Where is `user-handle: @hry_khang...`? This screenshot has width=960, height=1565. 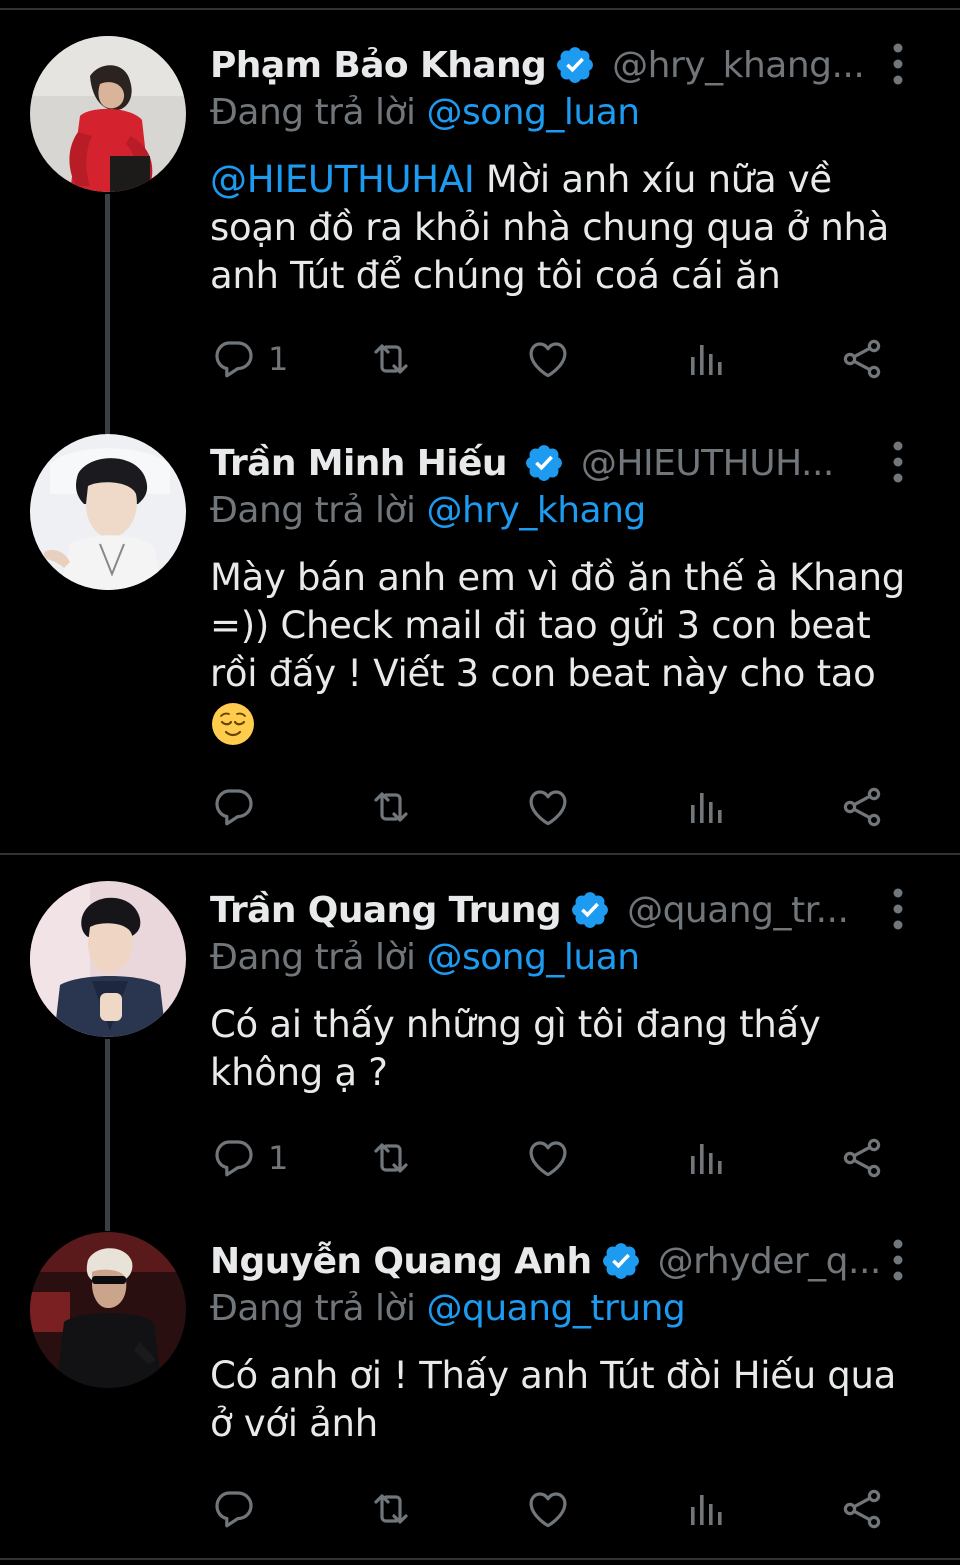
user-handle: @hry_khang... is located at coordinates (738, 65).